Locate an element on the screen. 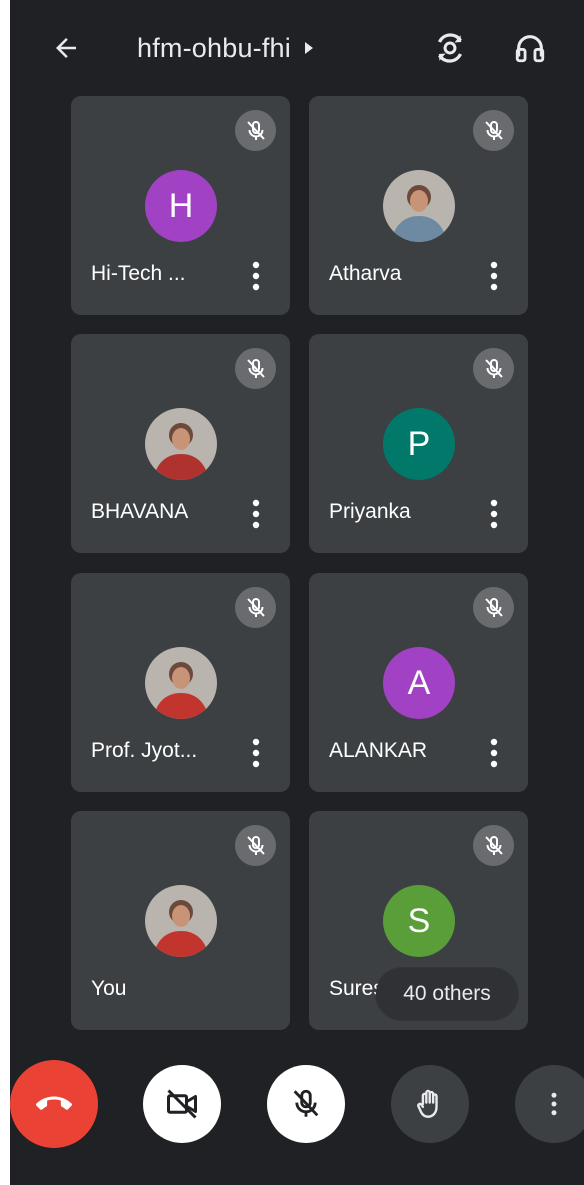 This screenshot has width=584, height=1185. participant-tile: Atharva is located at coordinates (418, 205).